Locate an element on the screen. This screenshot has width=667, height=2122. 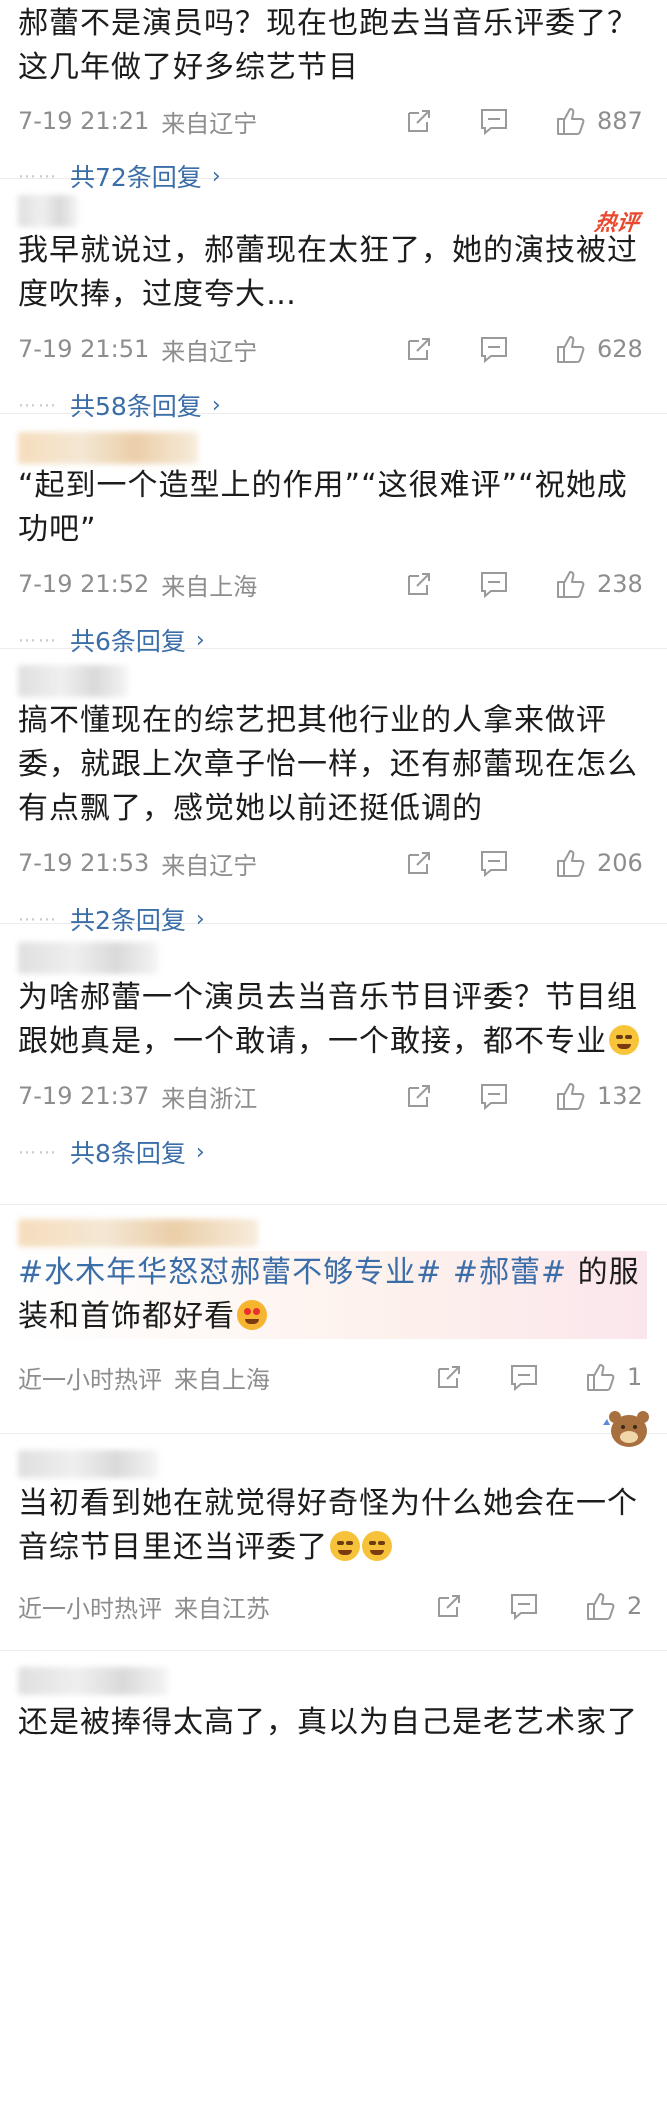
comment-text: 还是被捧得太高了，真以为自己是老艺术家了 is located at coordinates (328, 1722).